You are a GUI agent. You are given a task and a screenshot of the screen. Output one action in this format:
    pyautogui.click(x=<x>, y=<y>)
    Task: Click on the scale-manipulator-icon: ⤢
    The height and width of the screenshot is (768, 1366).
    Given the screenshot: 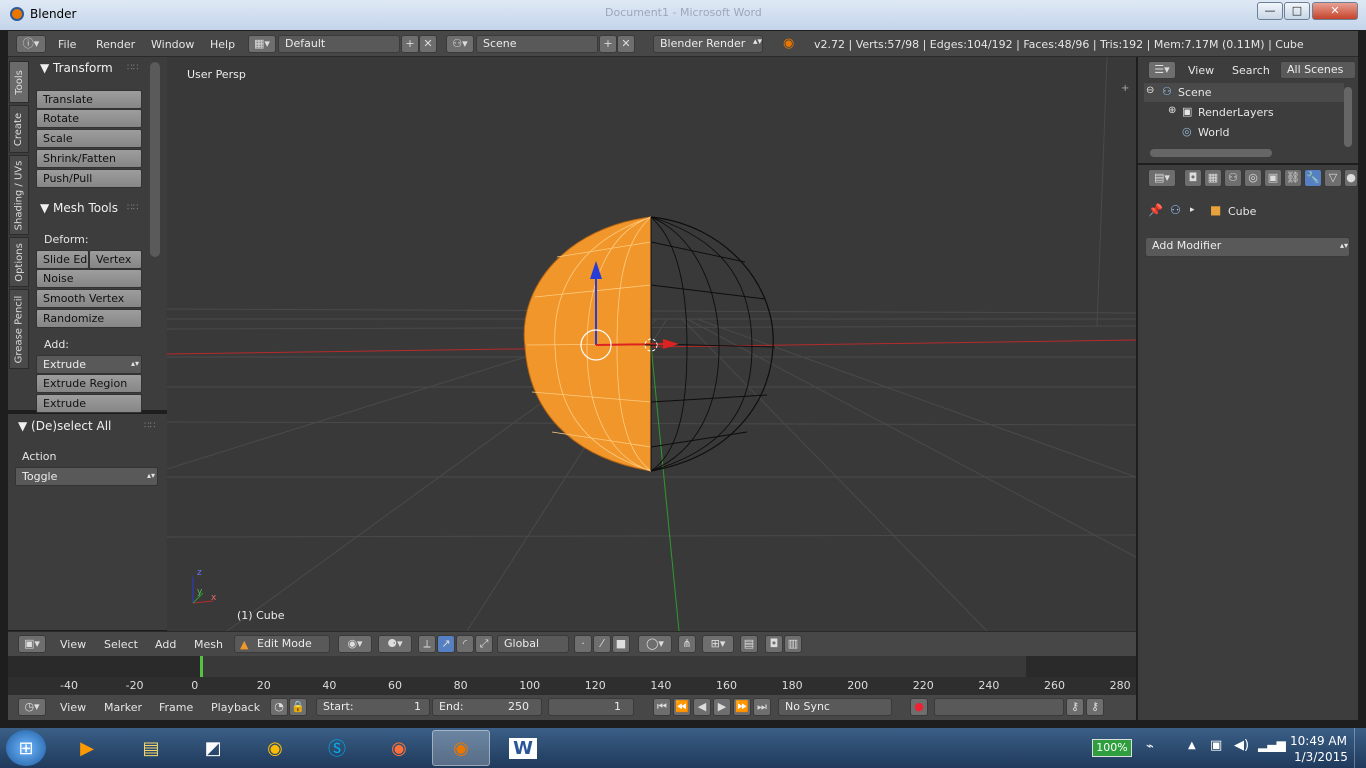 What is the action you would take?
    pyautogui.click(x=484, y=644)
    